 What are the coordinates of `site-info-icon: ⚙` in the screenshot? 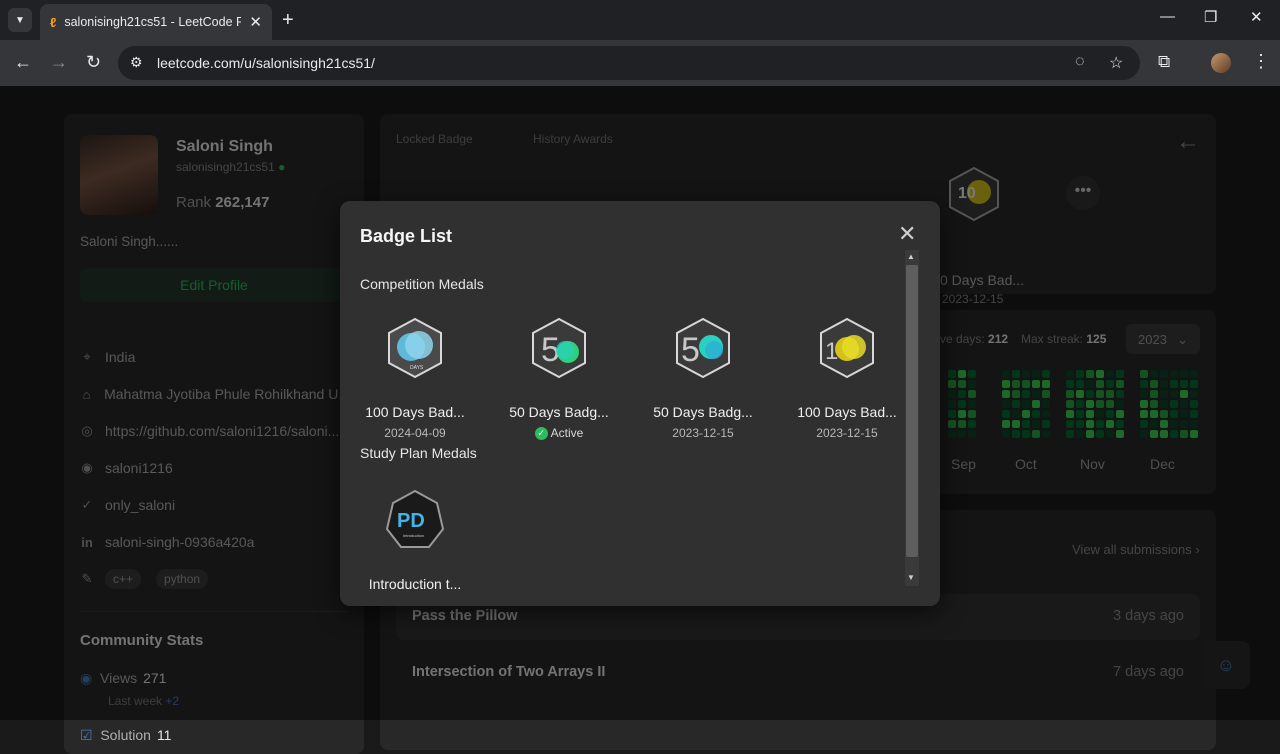 It's located at (136, 62).